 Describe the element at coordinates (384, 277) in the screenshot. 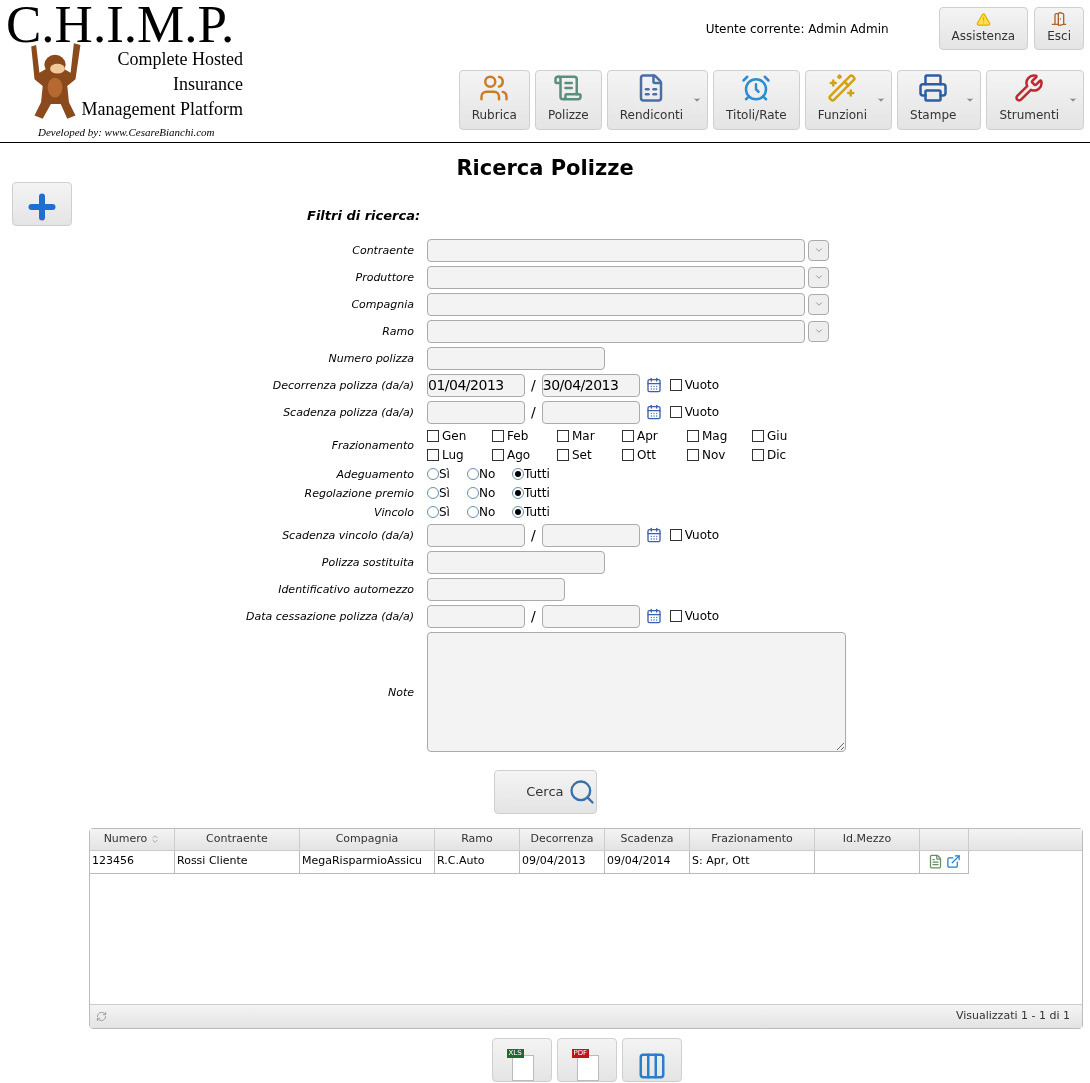

I see `field-label: Produttore` at that location.